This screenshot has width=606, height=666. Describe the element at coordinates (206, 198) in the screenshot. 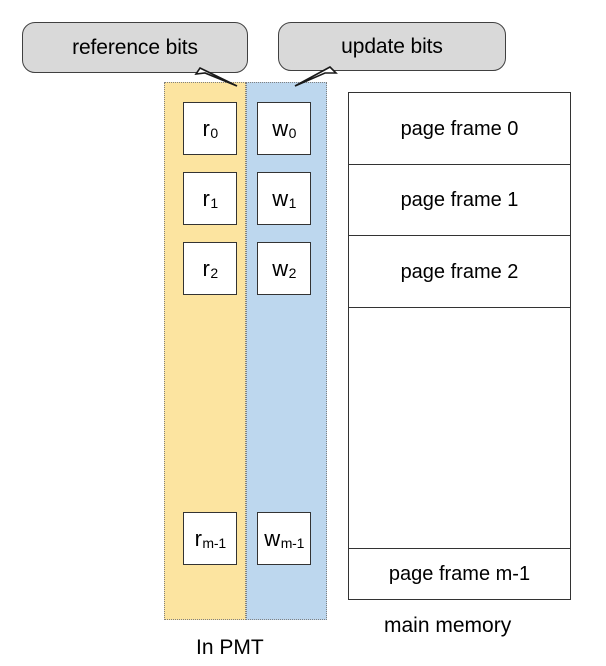

I see `reference-bit-label-1: r` at that location.